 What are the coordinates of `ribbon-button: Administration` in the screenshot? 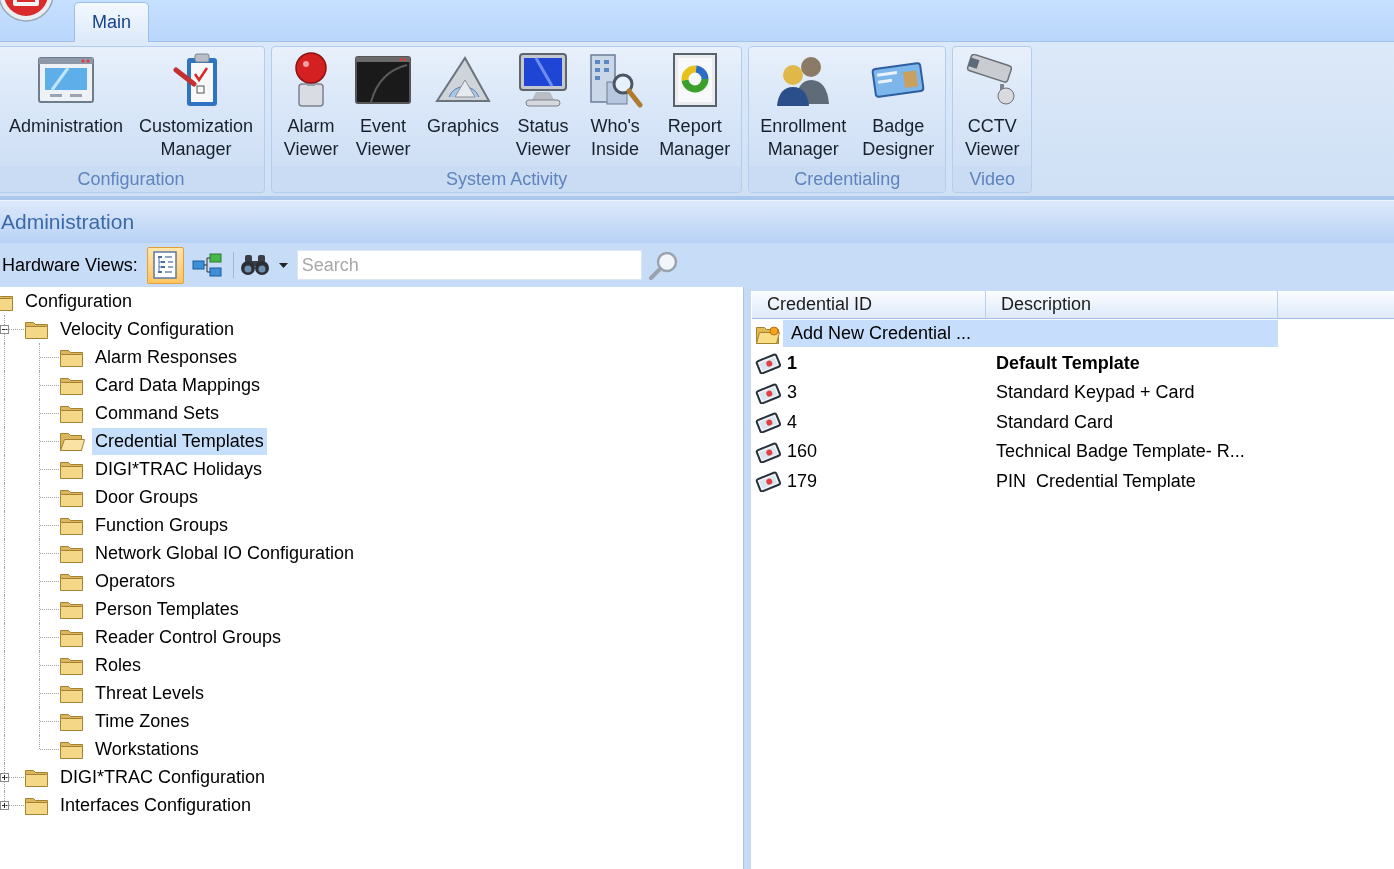 It's located at (66, 106).